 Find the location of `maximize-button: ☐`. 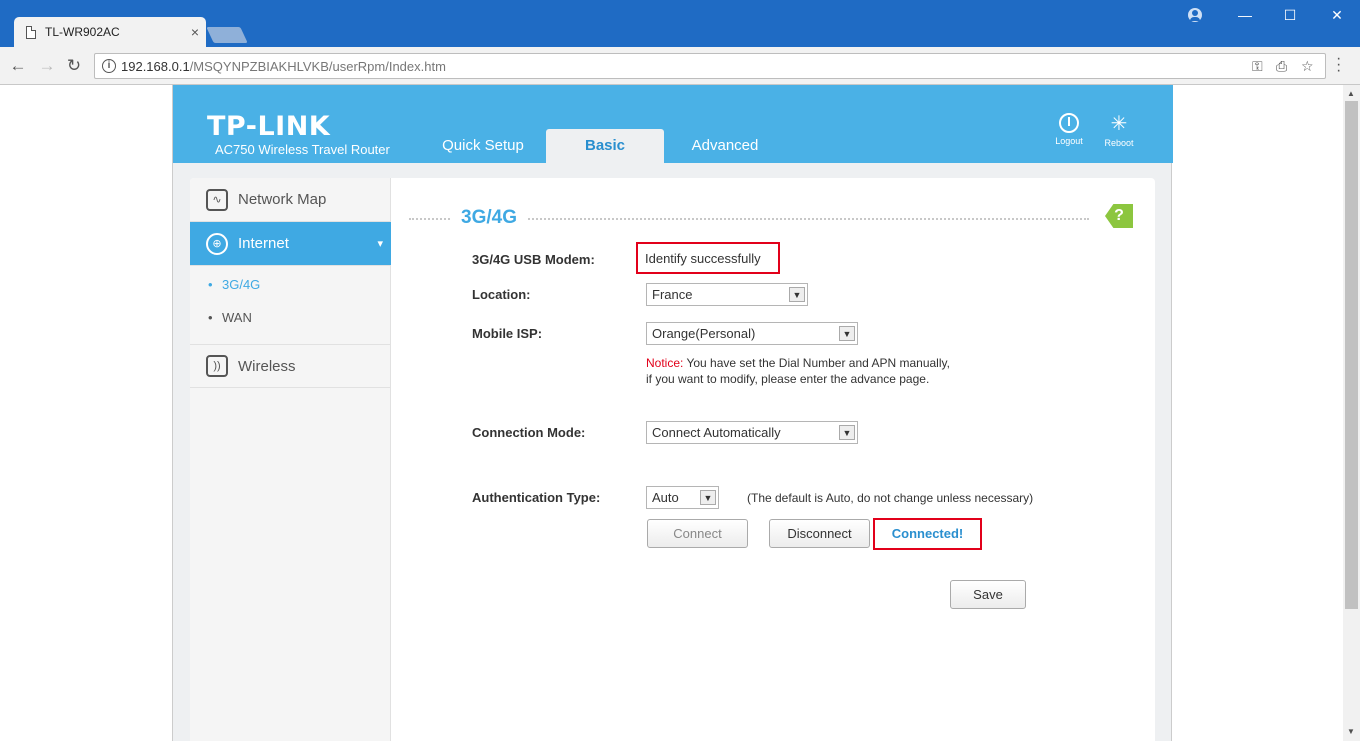

maximize-button: ☐ is located at coordinates (1290, 15).